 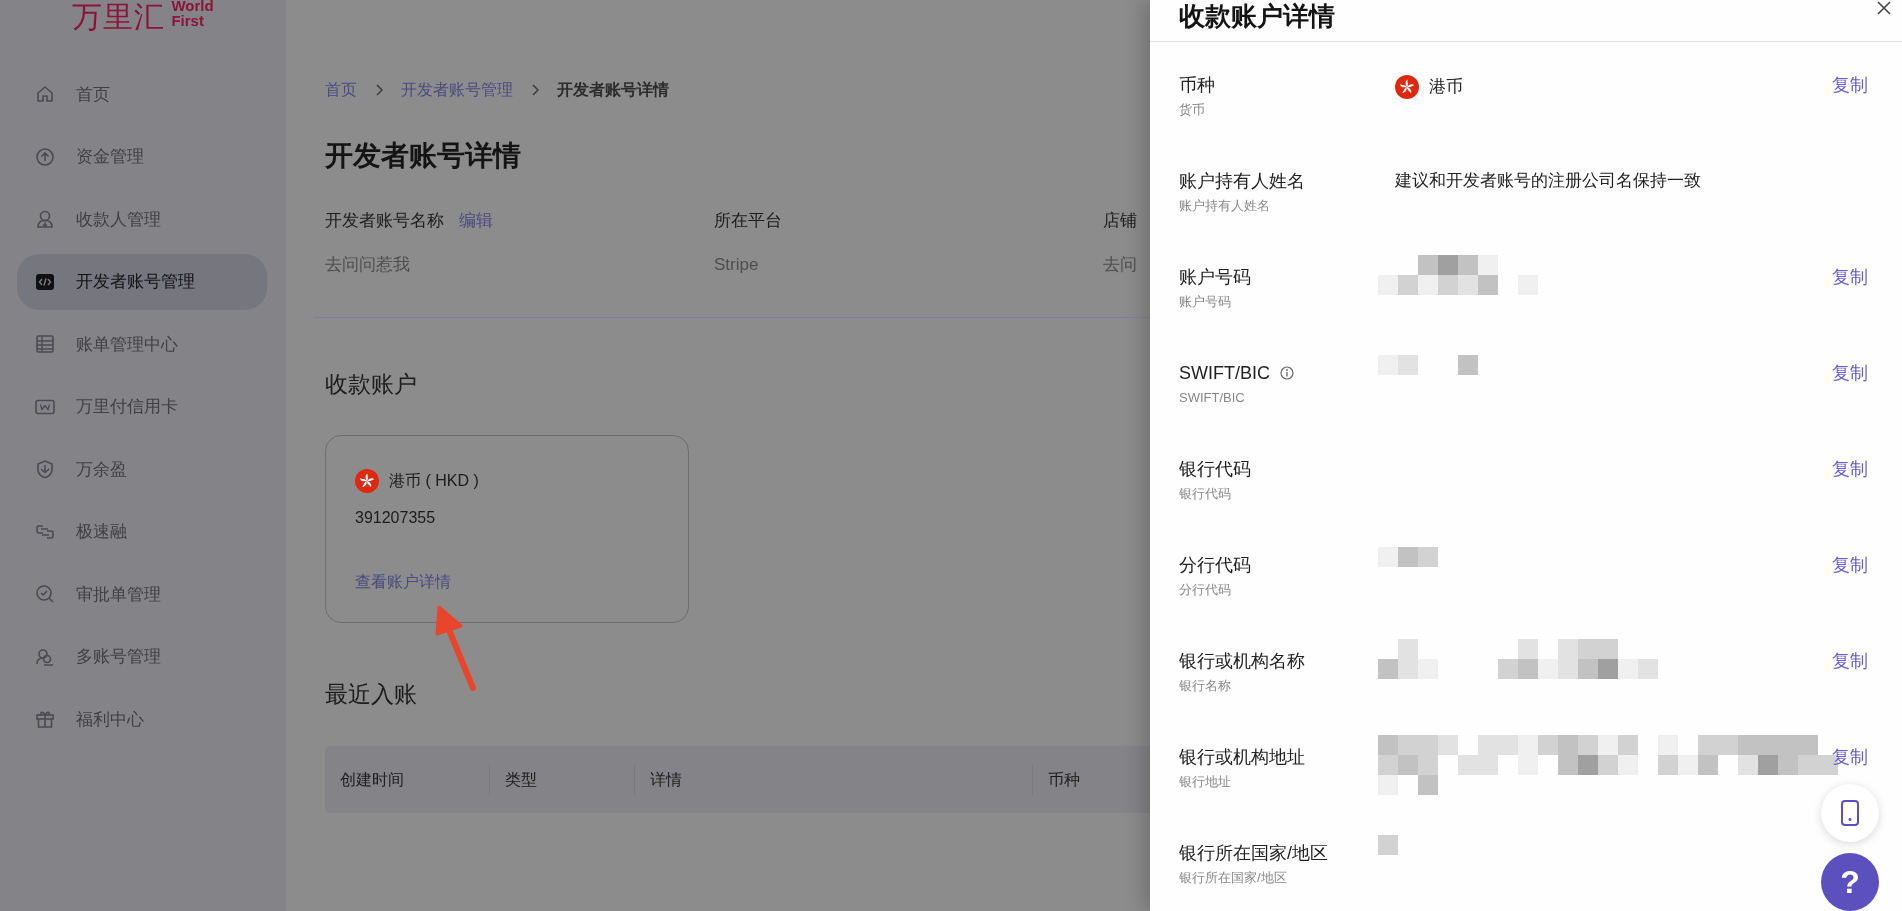 I want to click on code-icon, so click(x=45, y=281).